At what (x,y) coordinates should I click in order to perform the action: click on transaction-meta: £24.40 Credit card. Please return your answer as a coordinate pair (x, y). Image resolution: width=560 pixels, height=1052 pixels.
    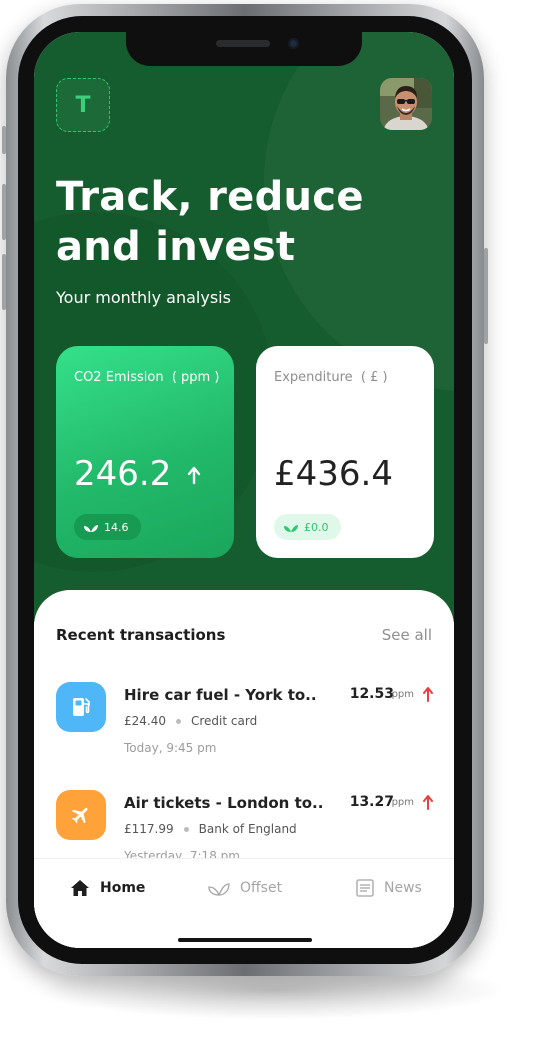
    Looking at the image, I should click on (190, 721).